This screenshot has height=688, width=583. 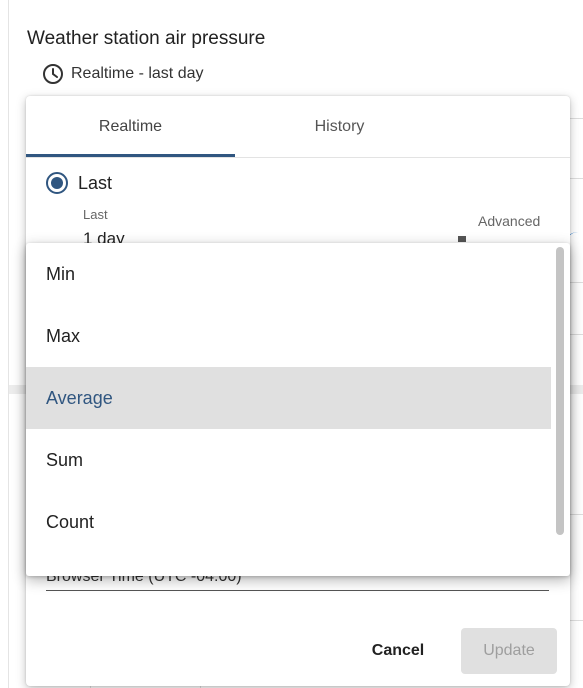 What do you see at coordinates (509, 651) in the screenshot?
I see `update-button: Update` at bounding box center [509, 651].